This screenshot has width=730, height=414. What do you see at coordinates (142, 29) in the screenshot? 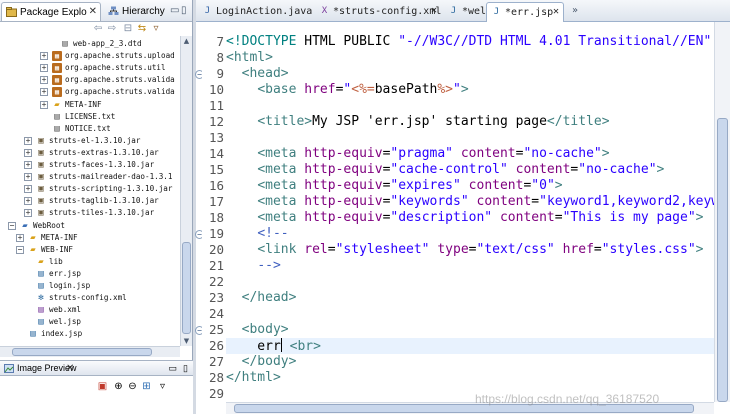
I see `link-with-editor-icon: ⇆` at bounding box center [142, 29].